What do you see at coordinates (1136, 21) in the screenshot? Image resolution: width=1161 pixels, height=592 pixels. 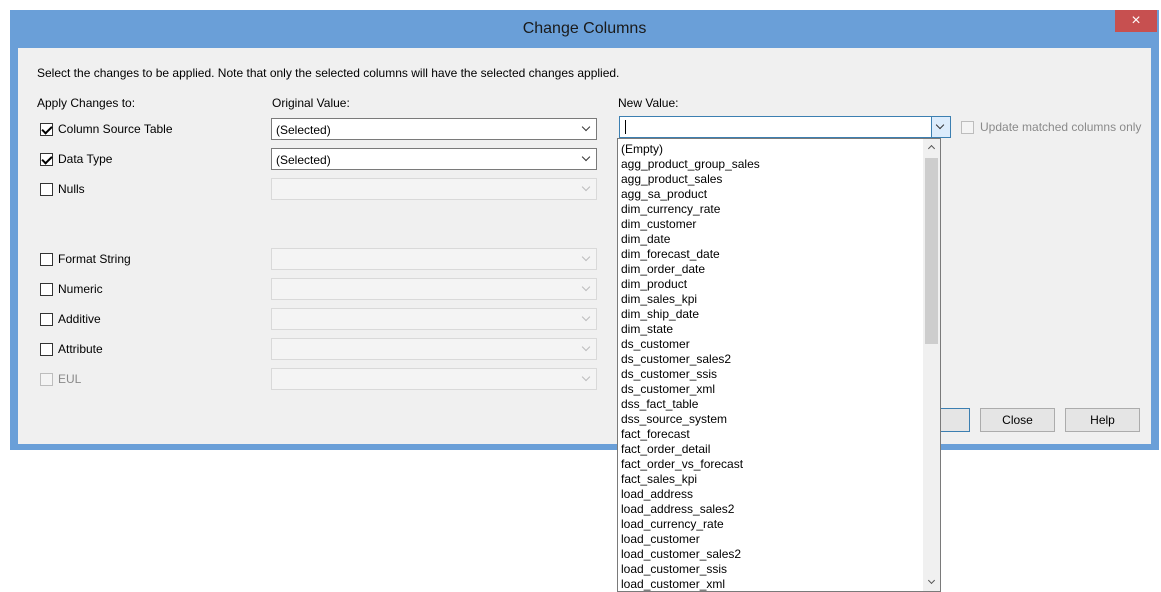 I see `close-icon: ×` at bounding box center [1136, 21].